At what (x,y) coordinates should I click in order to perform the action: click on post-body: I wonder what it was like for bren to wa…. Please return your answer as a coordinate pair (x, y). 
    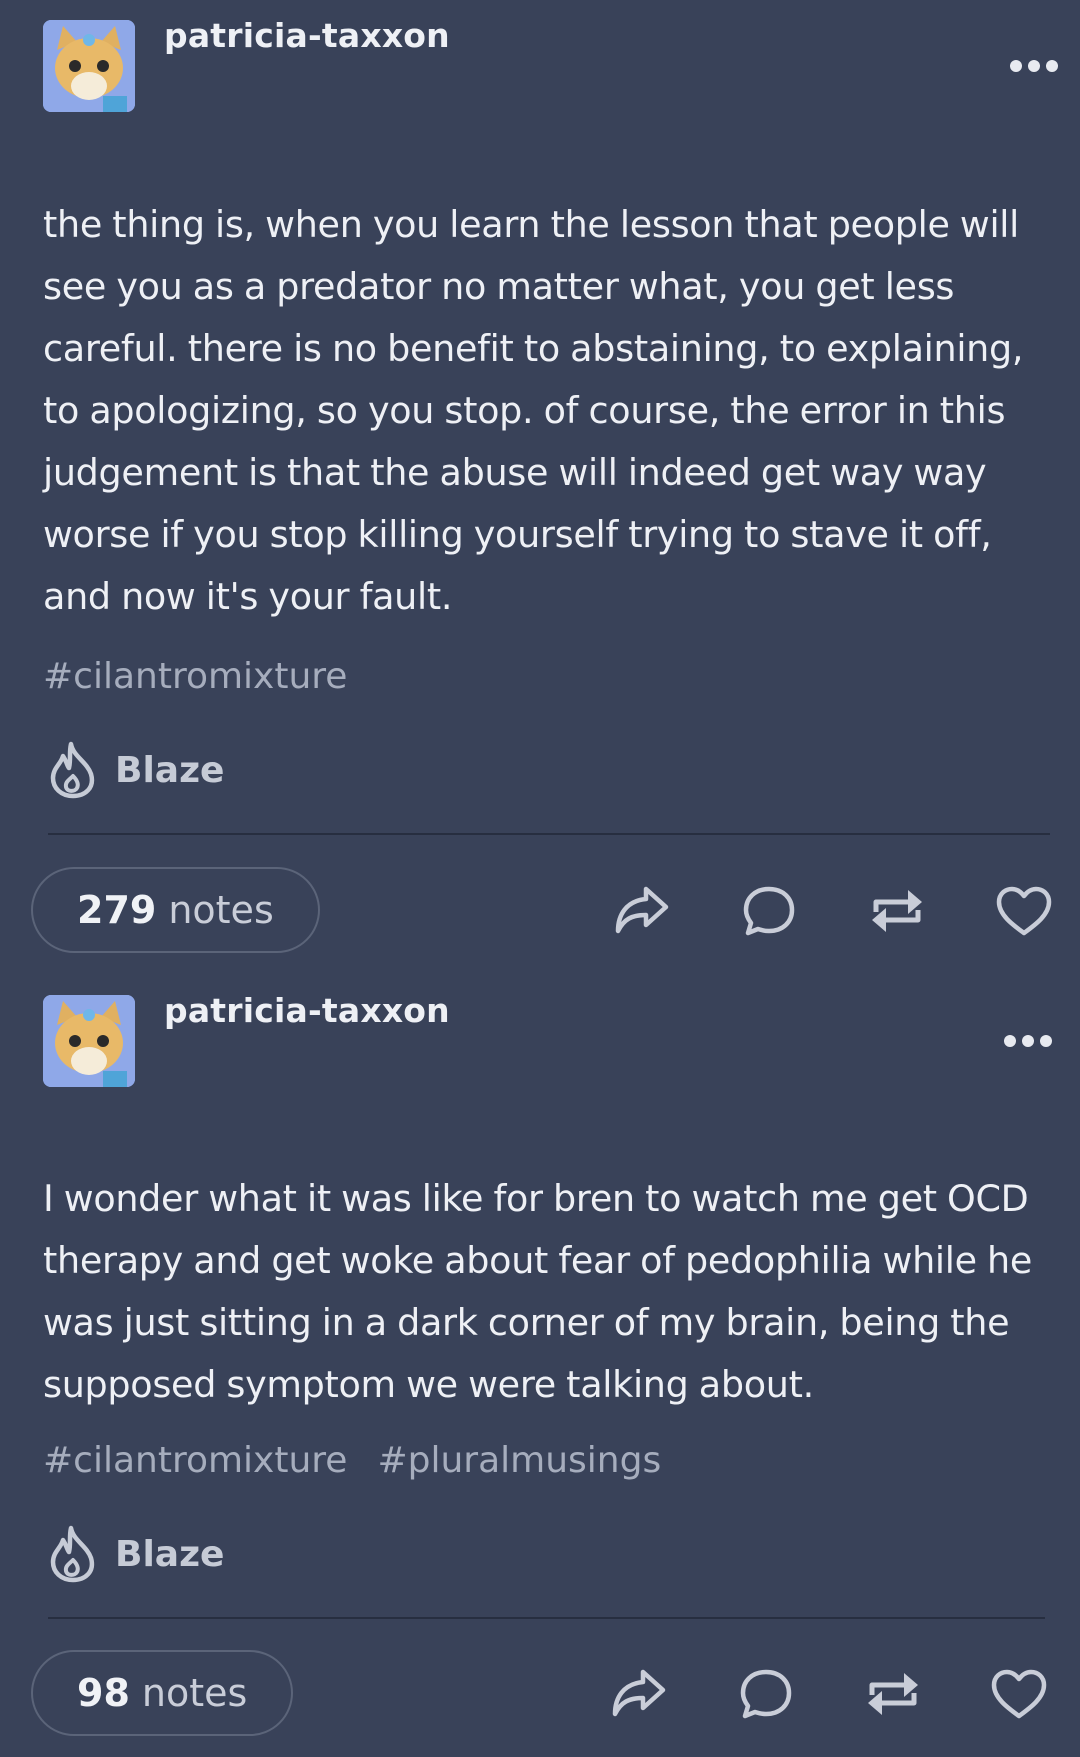
    Looking at the image, I should click on (538, 1291).